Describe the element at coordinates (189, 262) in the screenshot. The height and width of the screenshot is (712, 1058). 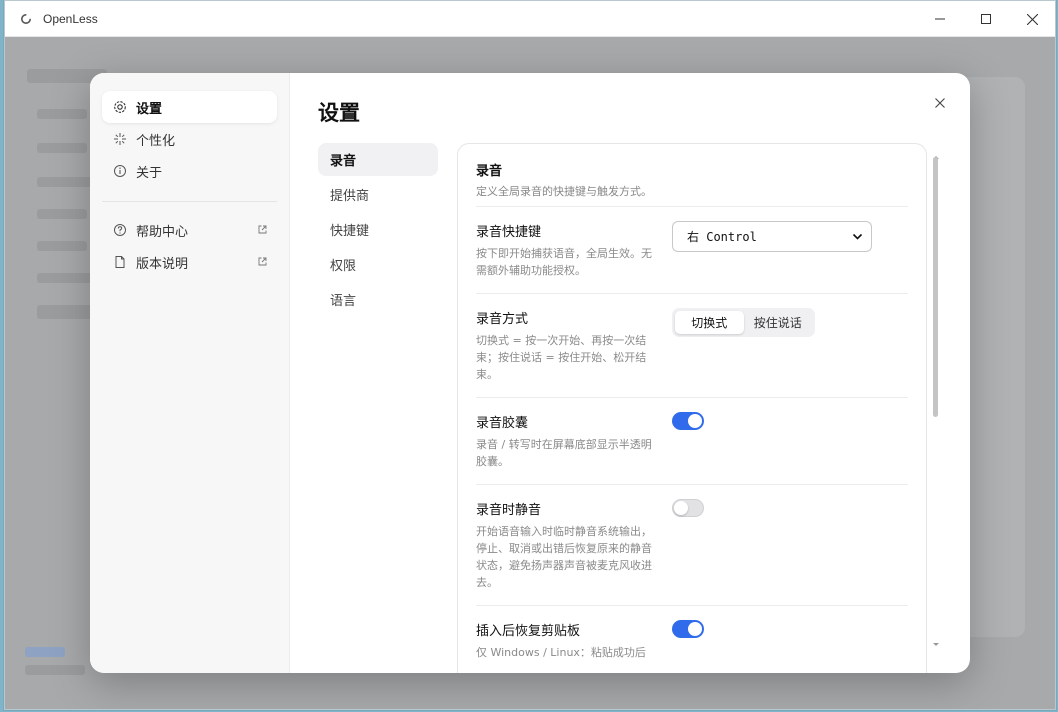
I see `sidebar-link-release-notes: 版本说明` at that location.